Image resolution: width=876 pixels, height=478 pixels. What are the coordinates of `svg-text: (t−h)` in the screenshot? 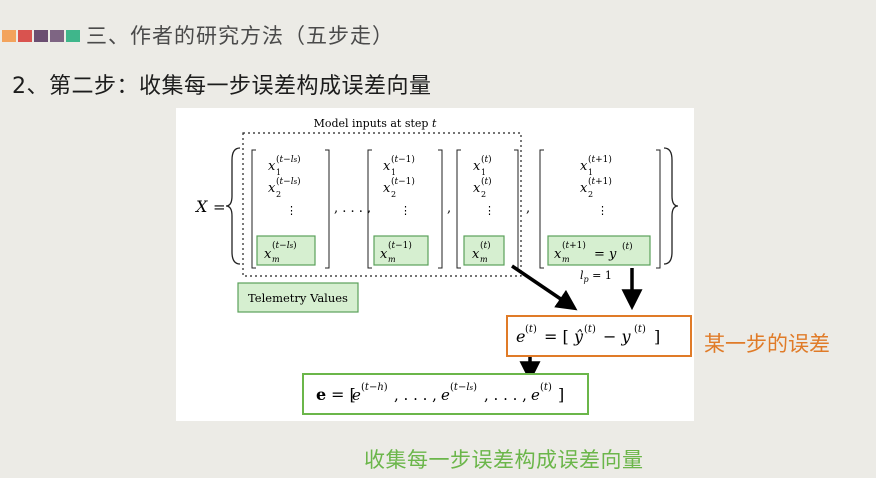 It's located at (374, 387).